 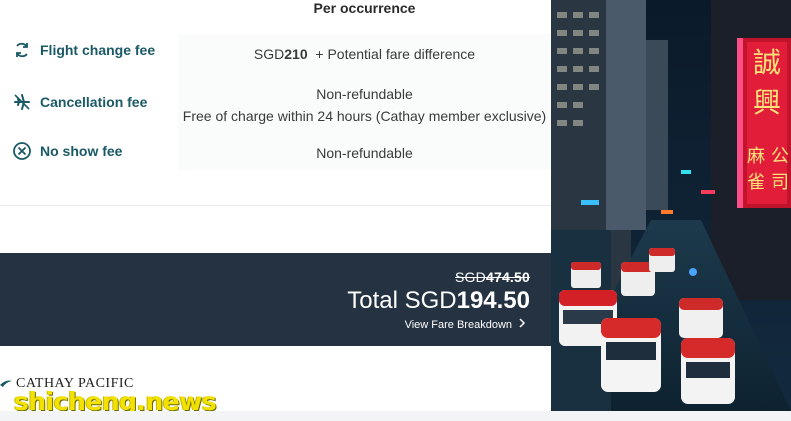 I want to click on fare-difference-note: + Potential fare difference, so click(x=395, y=54).